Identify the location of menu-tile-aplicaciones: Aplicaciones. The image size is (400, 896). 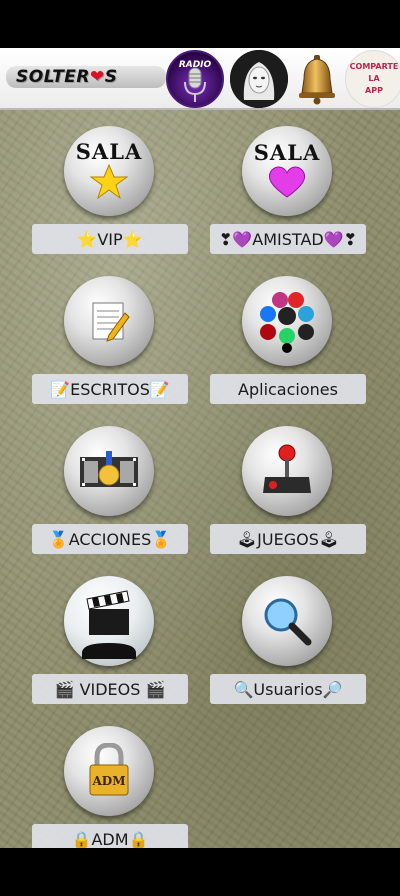
(288, 341).